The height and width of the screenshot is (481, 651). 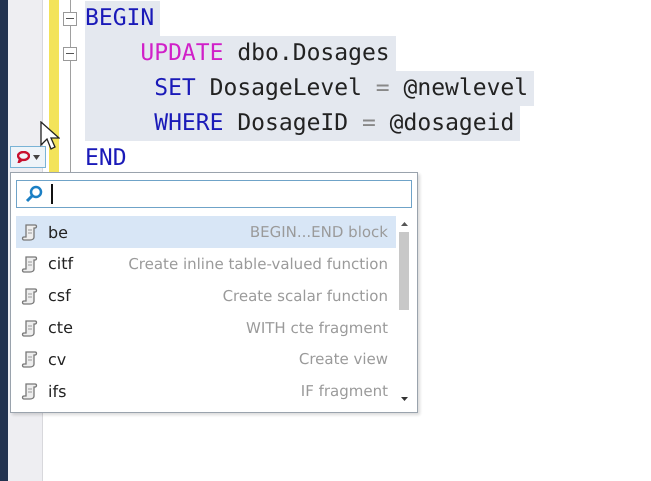 I want to click on snippet-item: cte WITH cte fragment, so click(x=206, y=328).